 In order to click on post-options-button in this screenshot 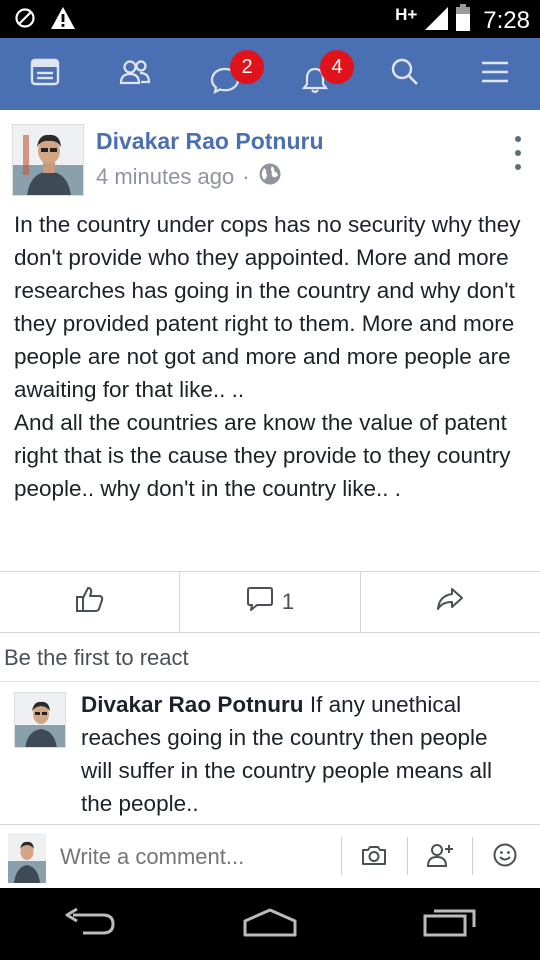, I will do `click(518, 153)`.